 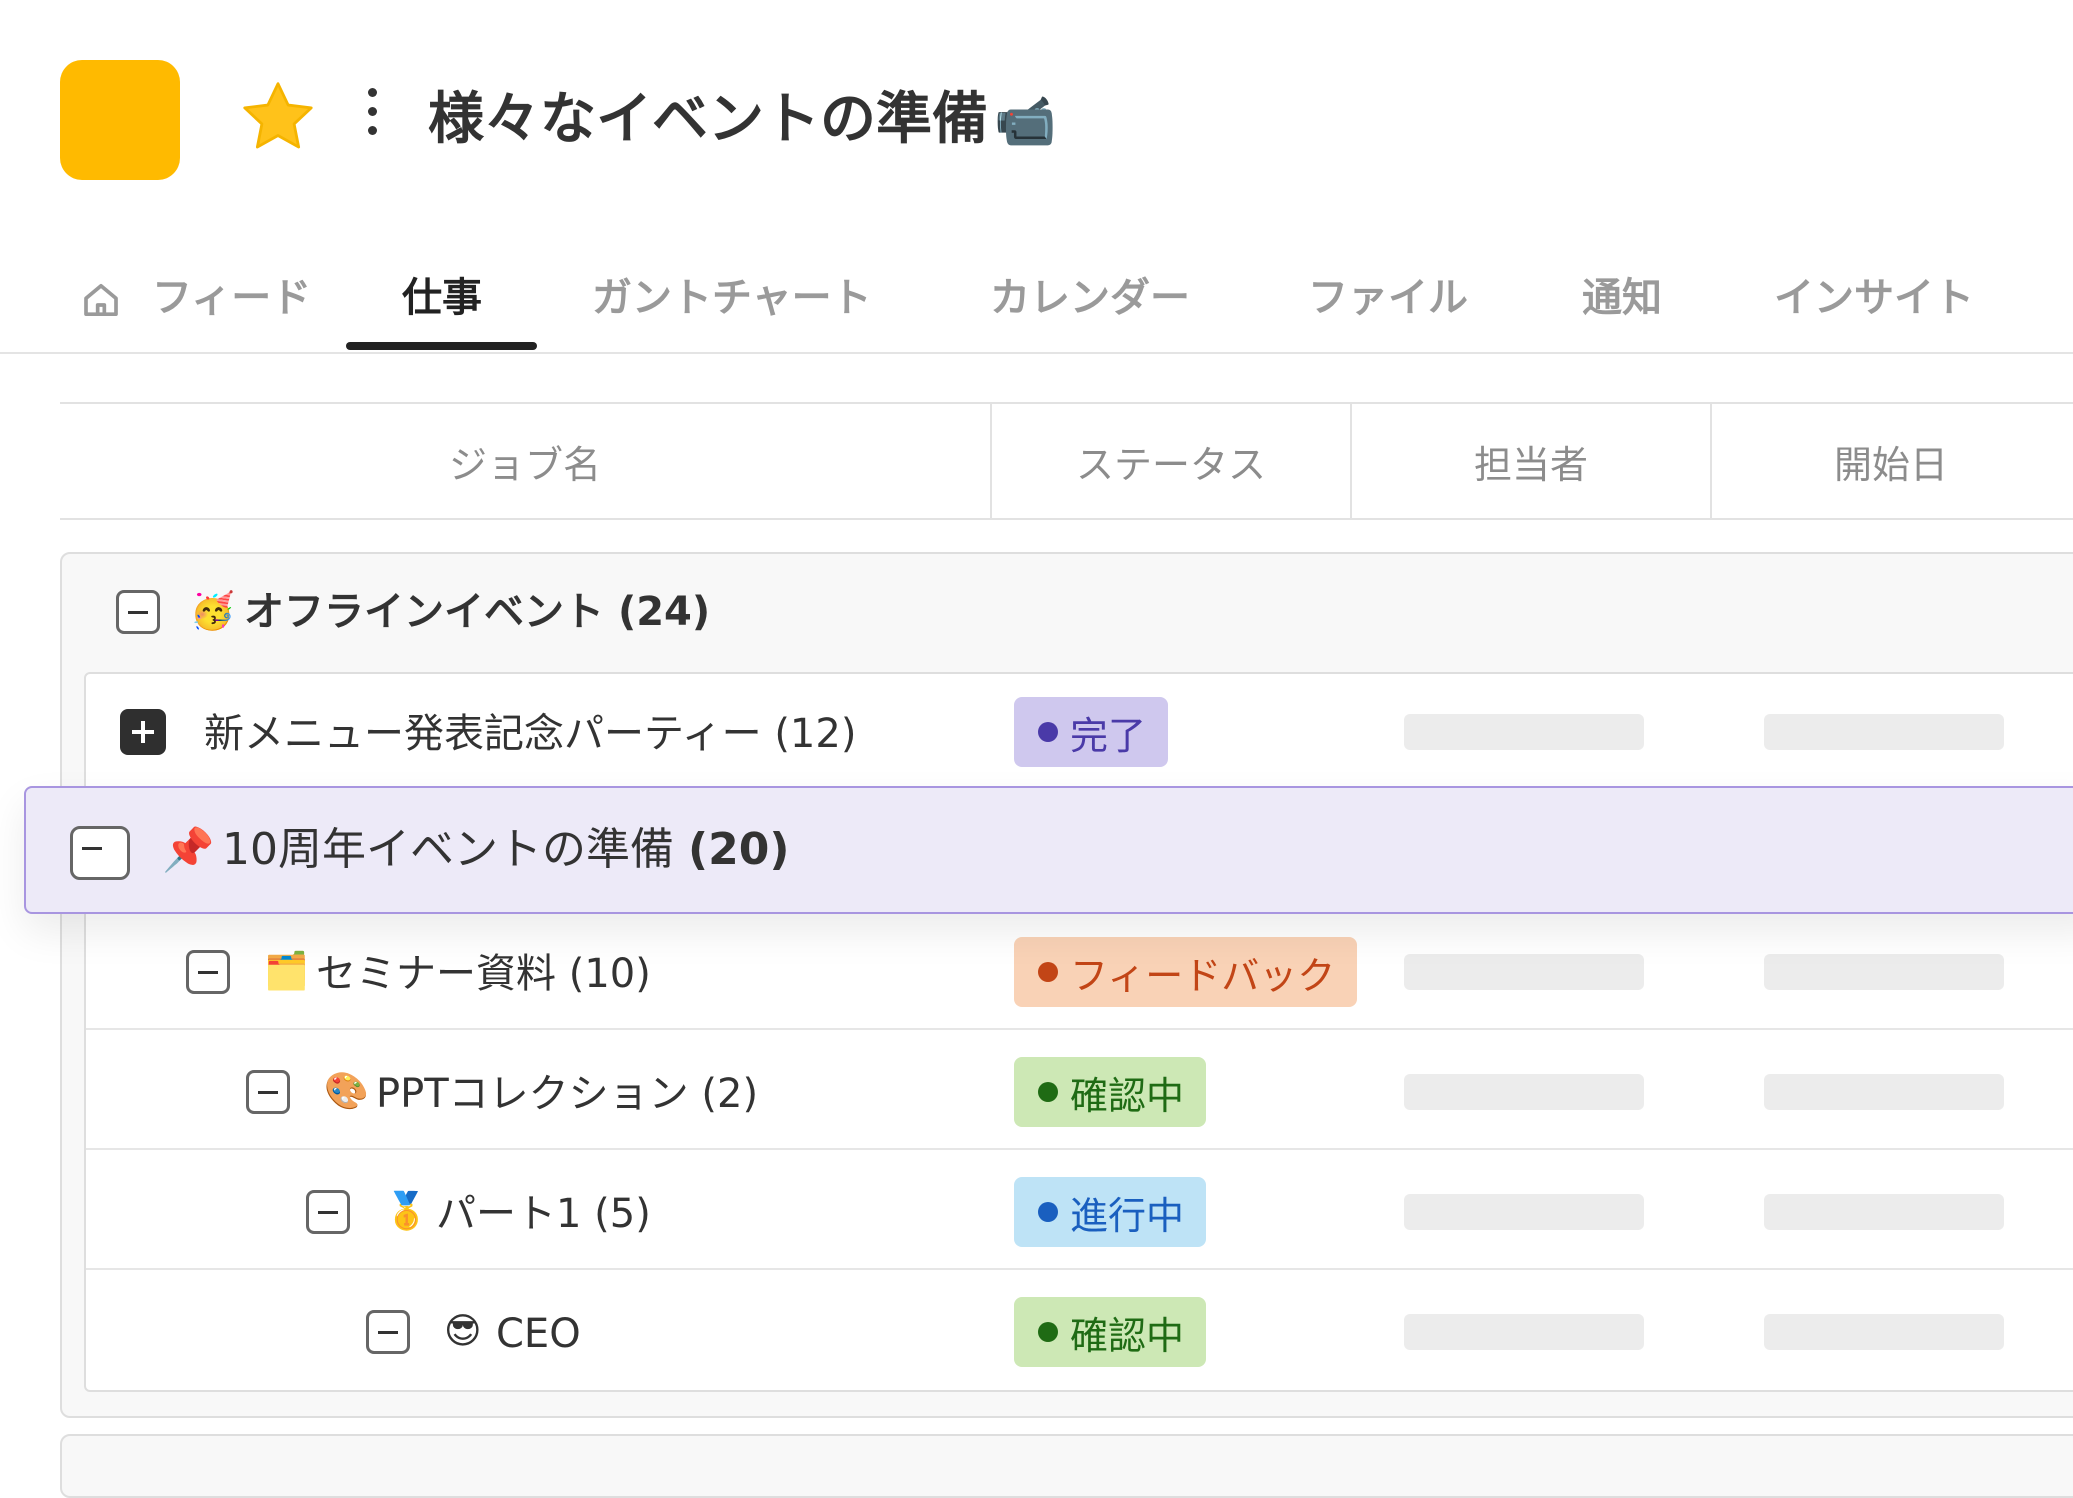 What do you see at coordinates (1171, 461) in the screenshot?
I see `column-header-status: ステータス` at bounding box center [1171, 461].